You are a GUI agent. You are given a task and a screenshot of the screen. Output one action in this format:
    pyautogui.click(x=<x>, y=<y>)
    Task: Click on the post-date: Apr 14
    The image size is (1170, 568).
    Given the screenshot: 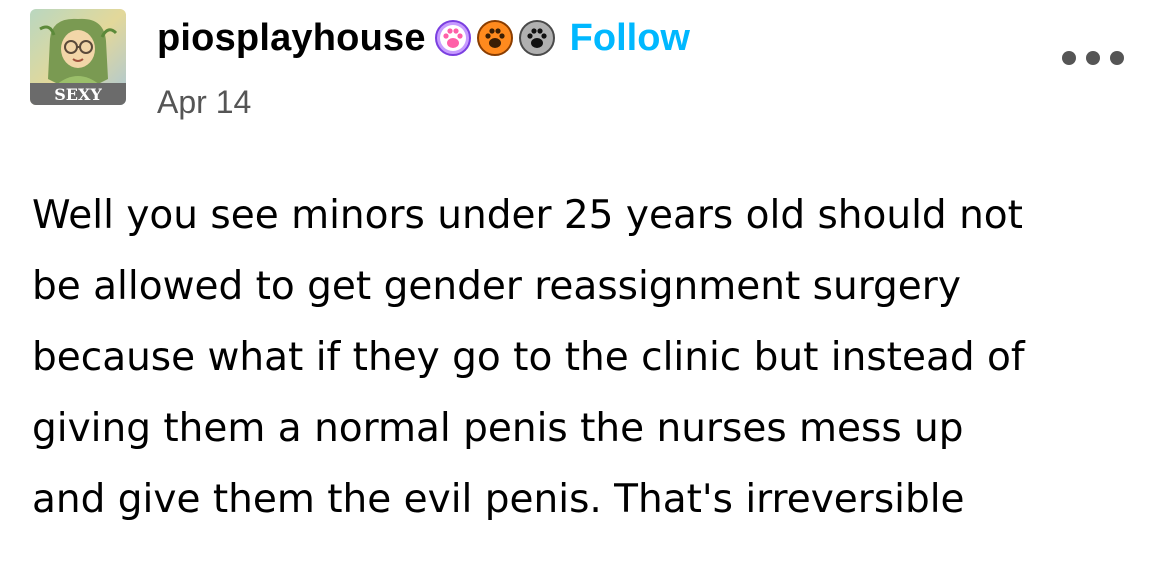 What is the action you would take?
    pyautogui.click(x=423, y=102)
    